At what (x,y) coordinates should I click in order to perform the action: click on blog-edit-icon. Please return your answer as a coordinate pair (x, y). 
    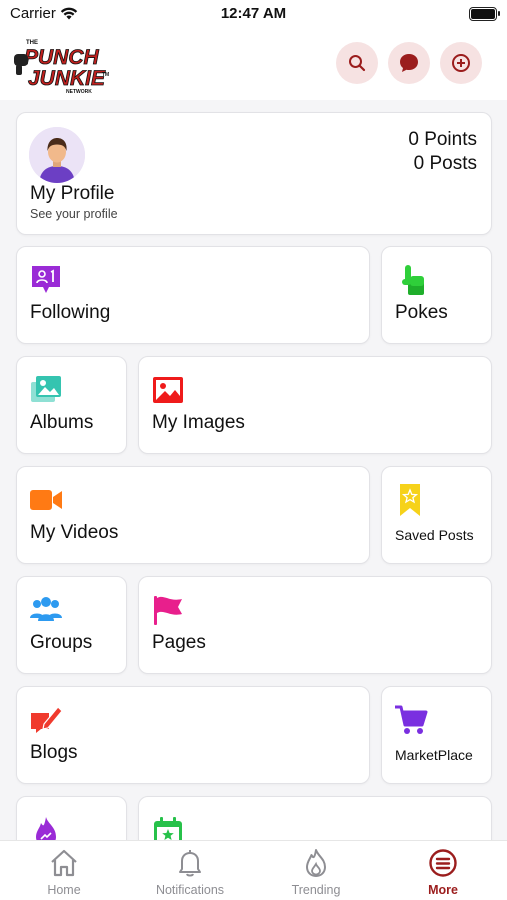
    Looking at the image, I should click on (47, 719).